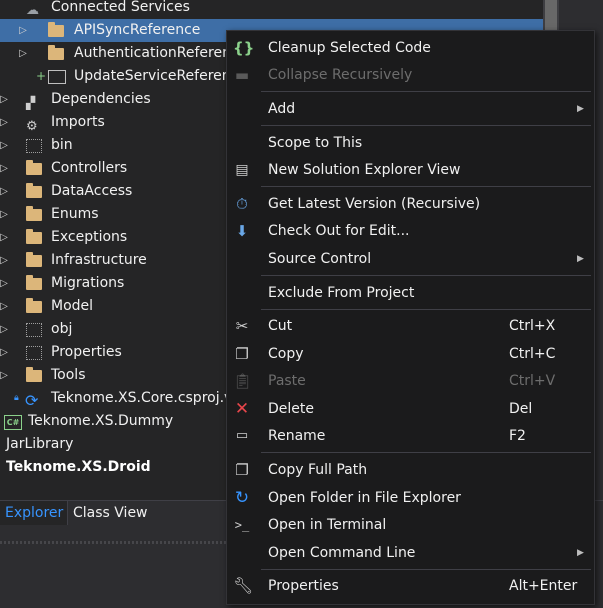 The width and height of the screenshot is (603, 608). I want to click on tree-item-connected-services: ☁ Connected Services, so click(272, 9).